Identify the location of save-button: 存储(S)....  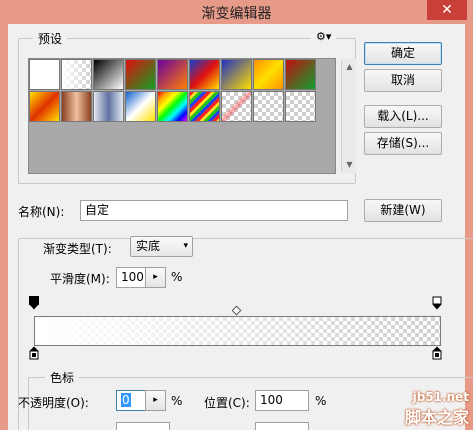
(403, 143).